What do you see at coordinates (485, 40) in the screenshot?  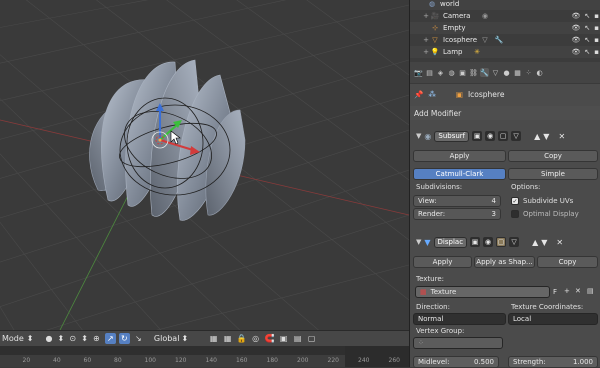 I see `mesh-data-icon: ▽` at bounding box center [485, 40].